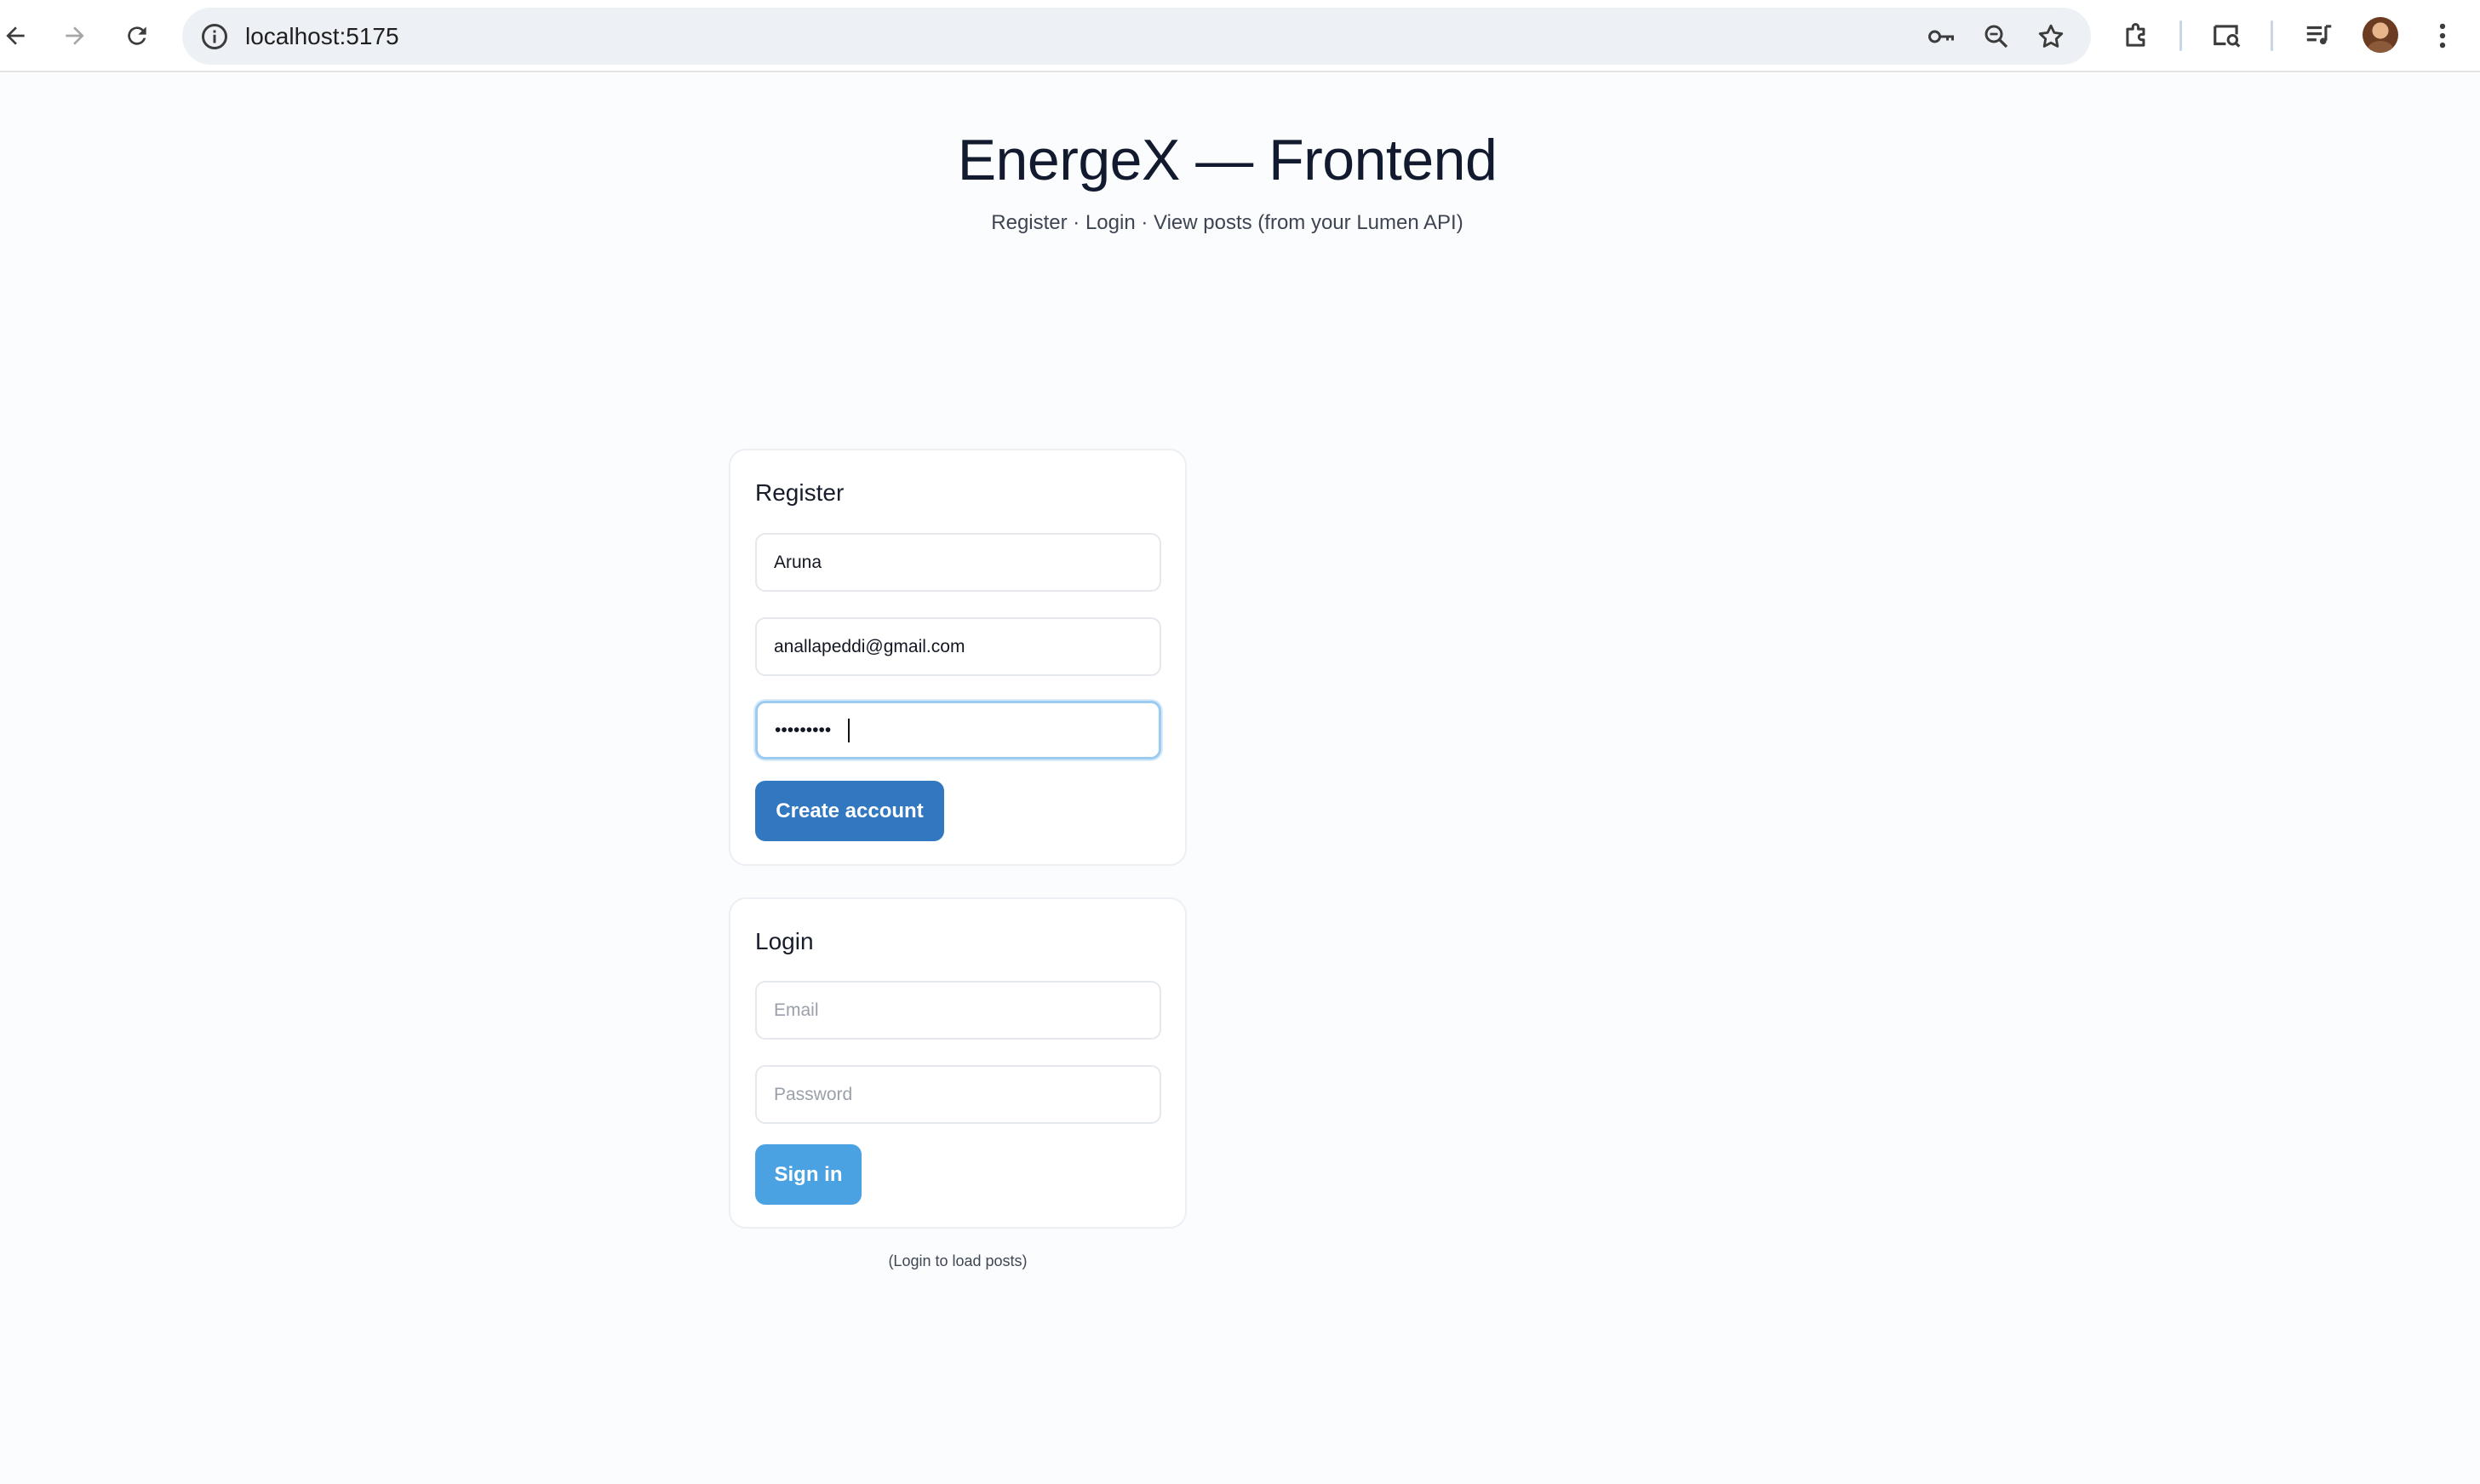  I want to click on bookmark-star-icon, so click(2051, 36).